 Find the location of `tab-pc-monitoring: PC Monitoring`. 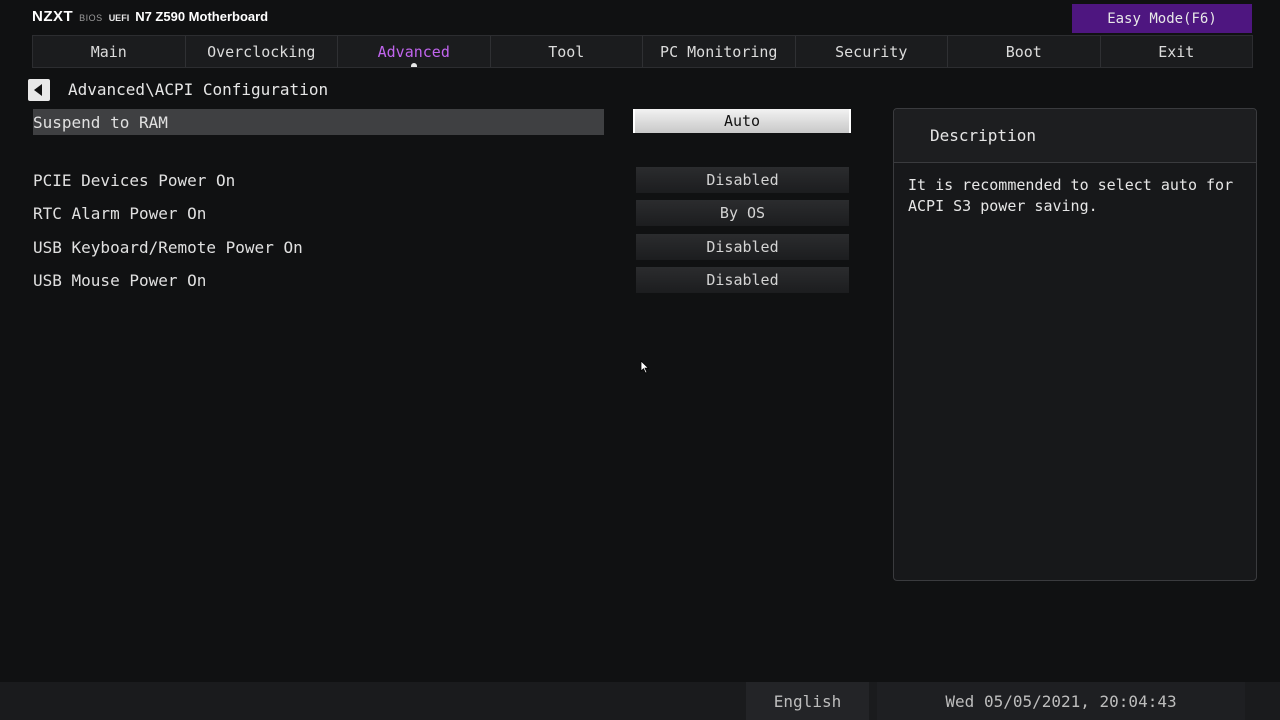

tab-pc-monitoring: PC Monitoring is located at coordinates (719, 51).